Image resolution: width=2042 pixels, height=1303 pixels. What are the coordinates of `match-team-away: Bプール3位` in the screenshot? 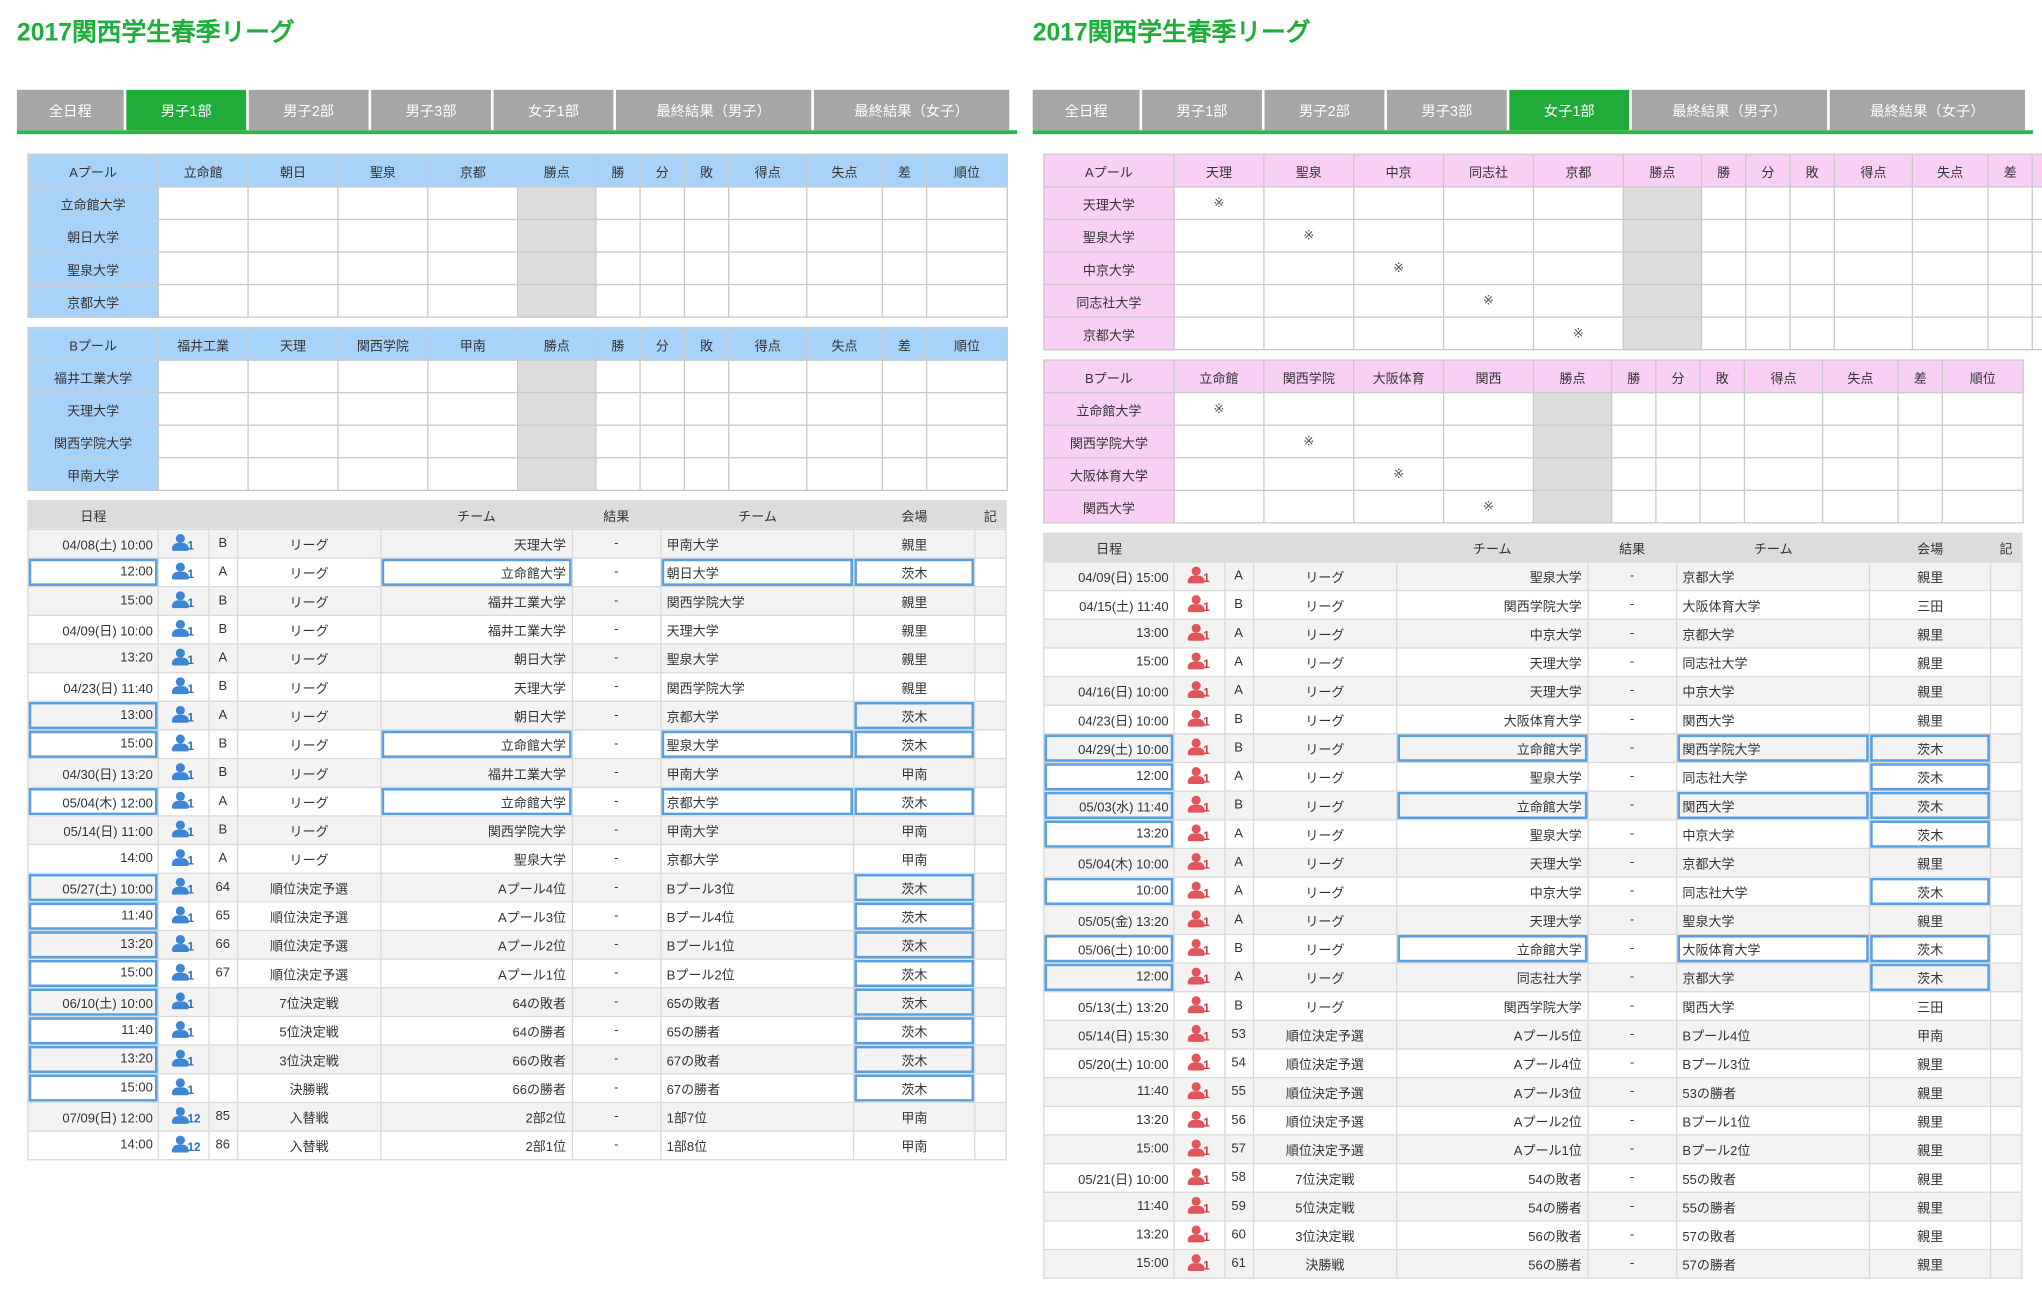 It's located at (1773, 1063).